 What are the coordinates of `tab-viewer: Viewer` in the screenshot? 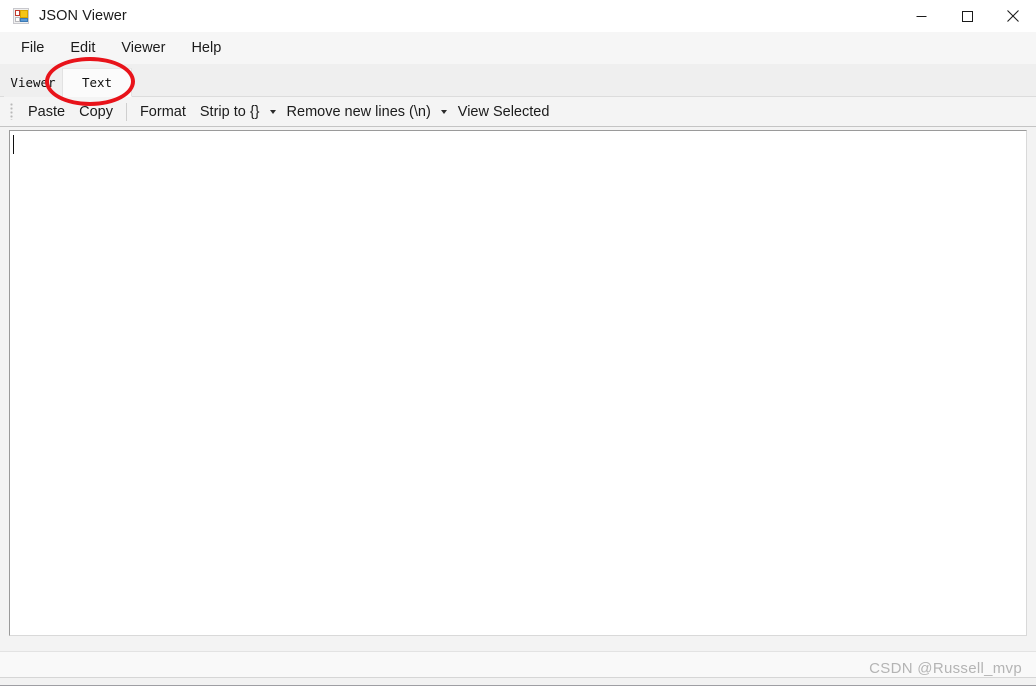 It's located at (33, 82).